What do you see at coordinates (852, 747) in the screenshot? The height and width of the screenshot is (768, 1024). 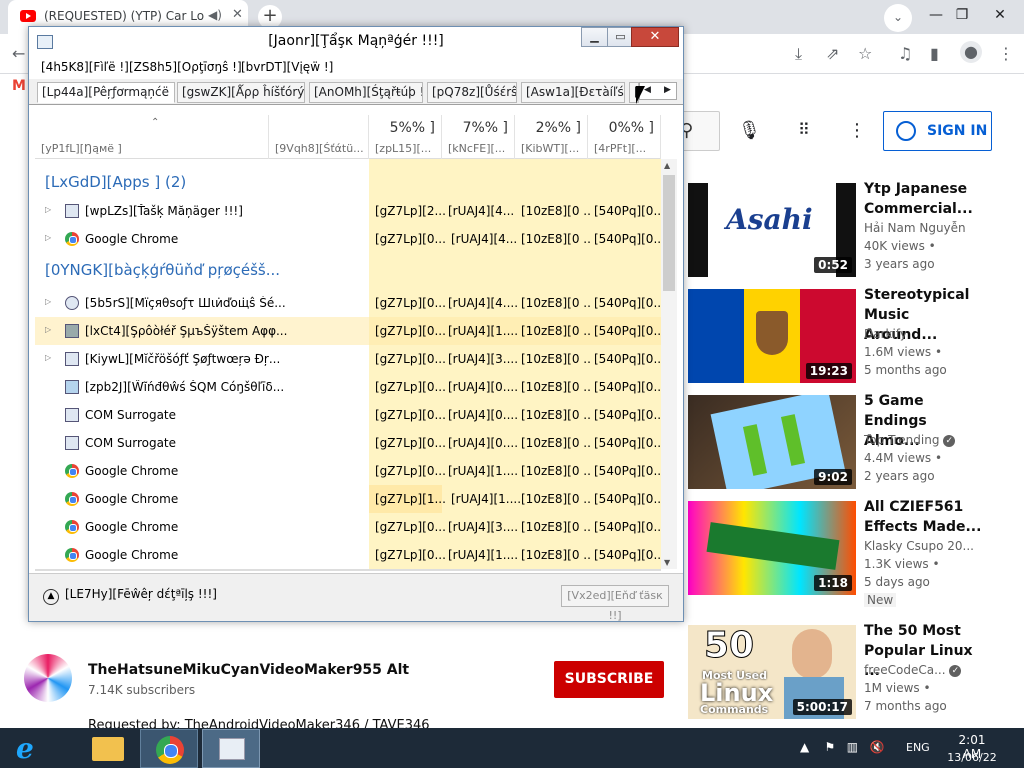 I see `network-icon: ▥` at bounding box center [852, 747].